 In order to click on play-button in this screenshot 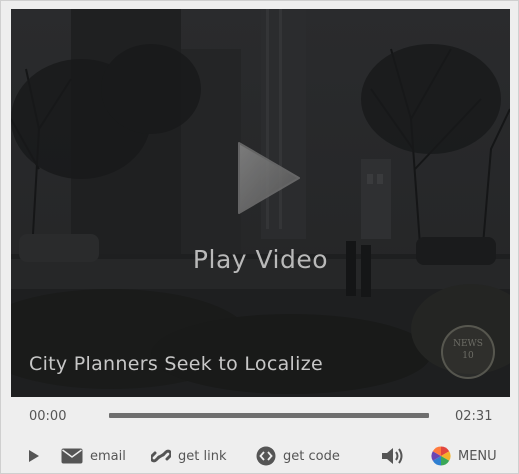, I will do `click(34, 456)`.